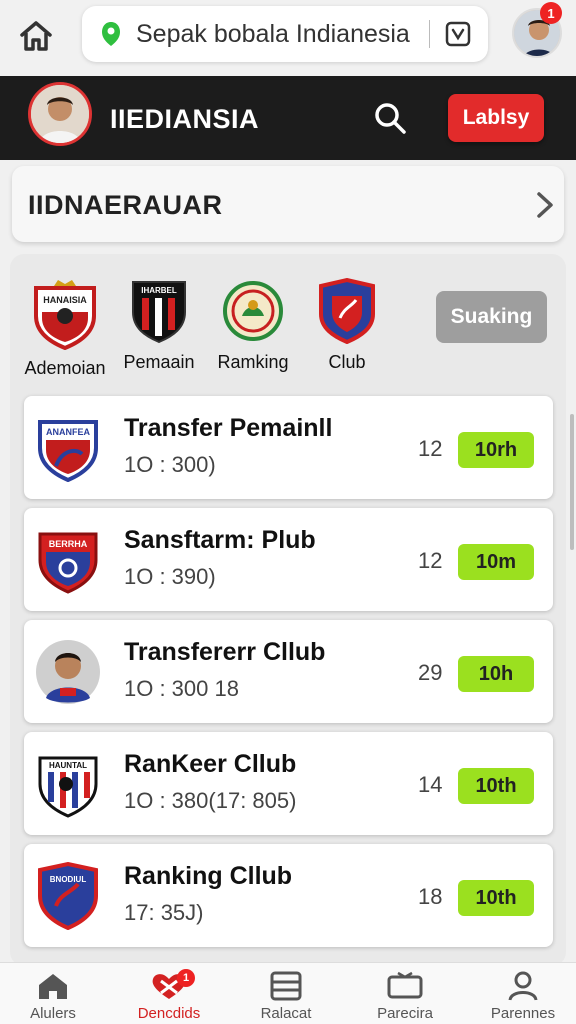 The height and width of the screenshot is (1024, 576). What do you see at coordinates (282, 34) in the screenshot?
I see `url-text: Sepak bobala Indianesia` at bounding box center [282, 34].